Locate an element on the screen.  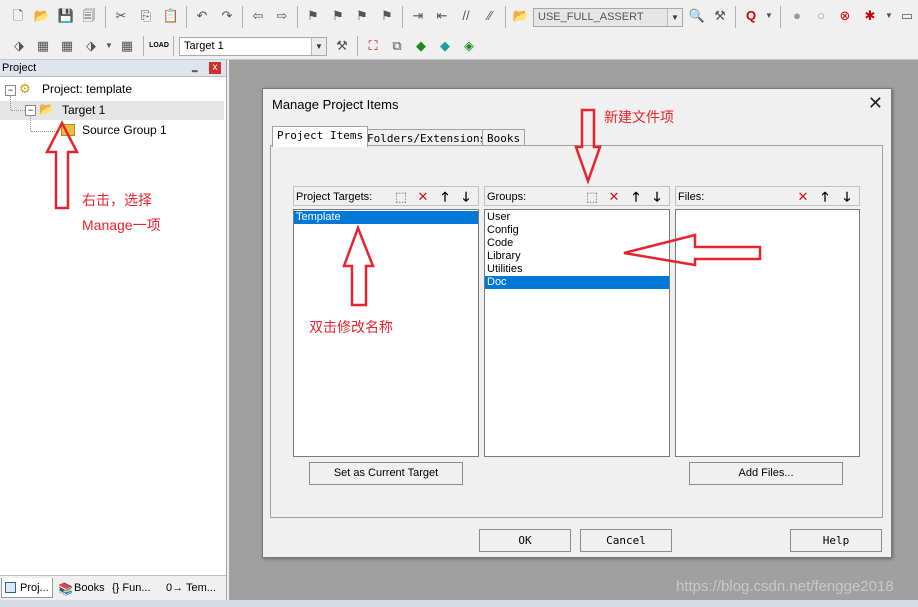
annotation-right-click-line1: 右击，选择 is located at coordinates (117, 200).